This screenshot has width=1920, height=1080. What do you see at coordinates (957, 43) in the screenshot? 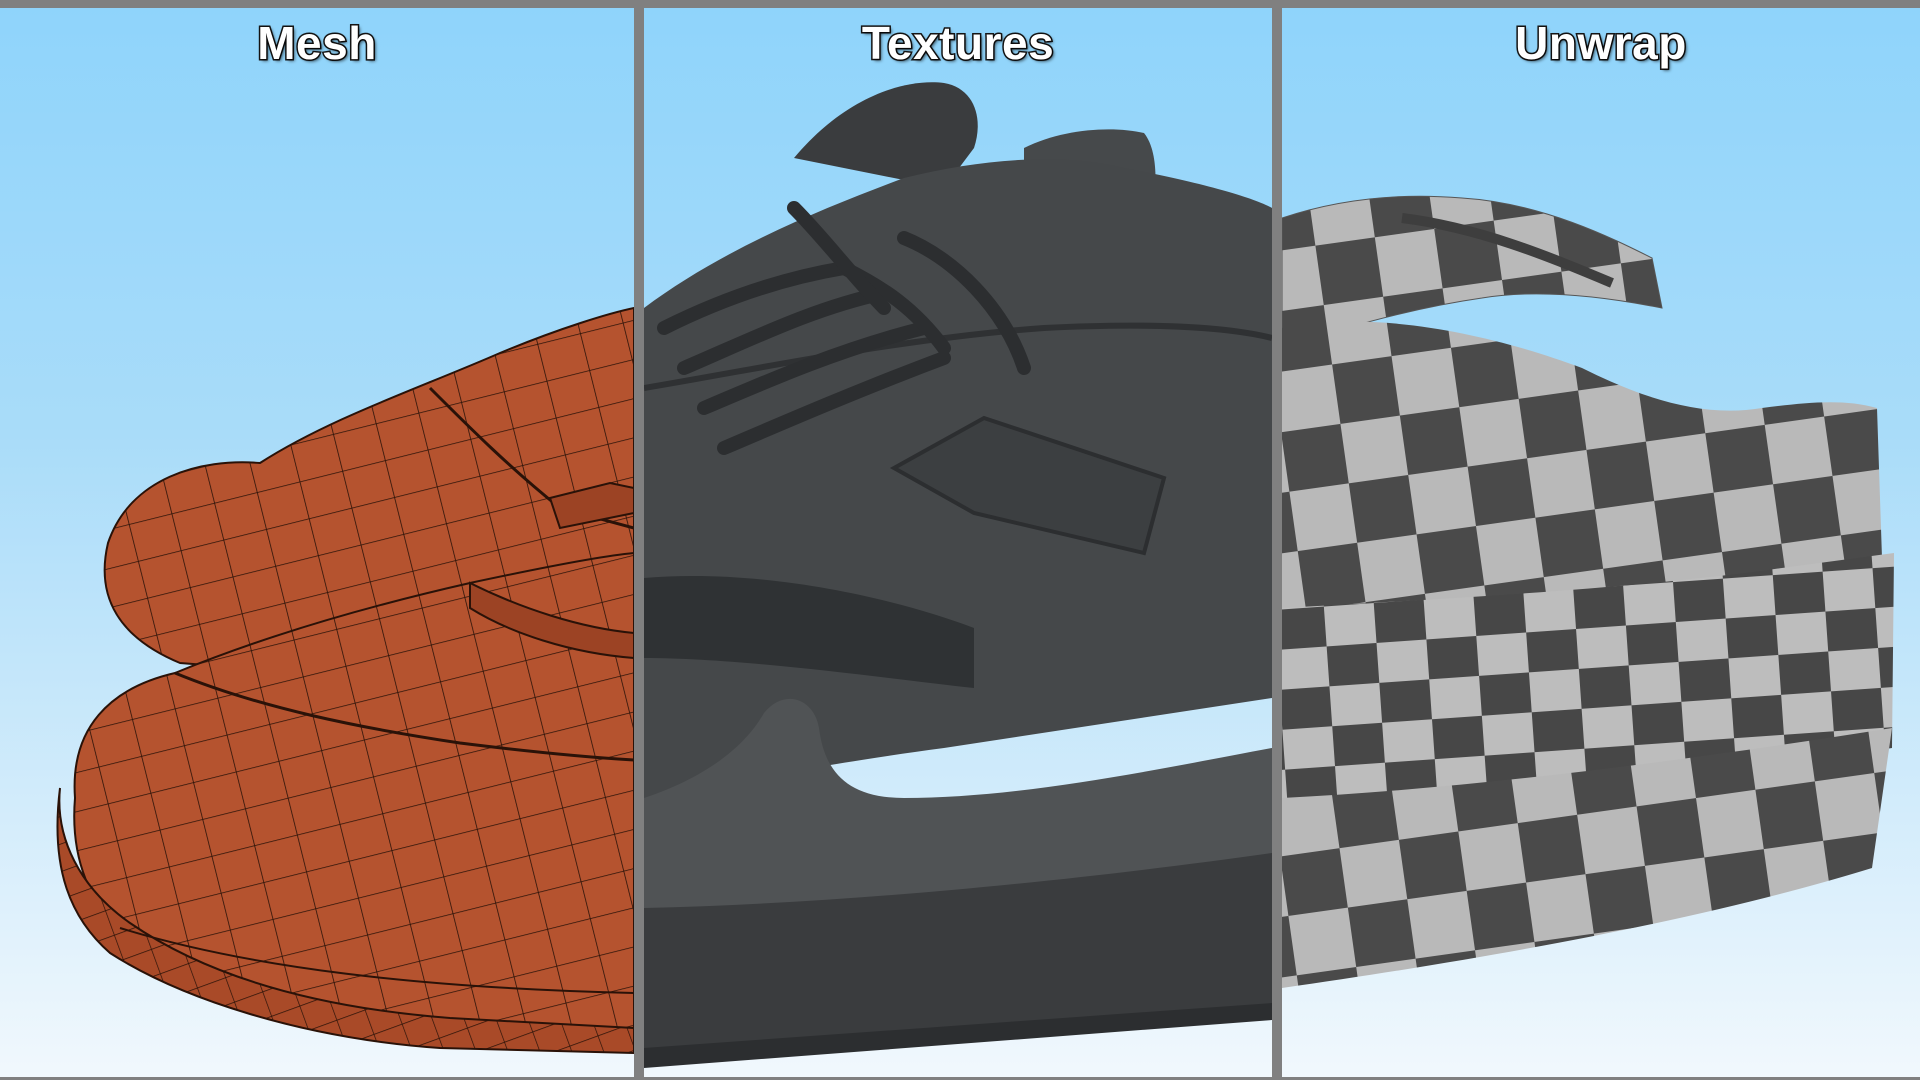
I see `textures-title: Textures` at bounding box center [957, 43].